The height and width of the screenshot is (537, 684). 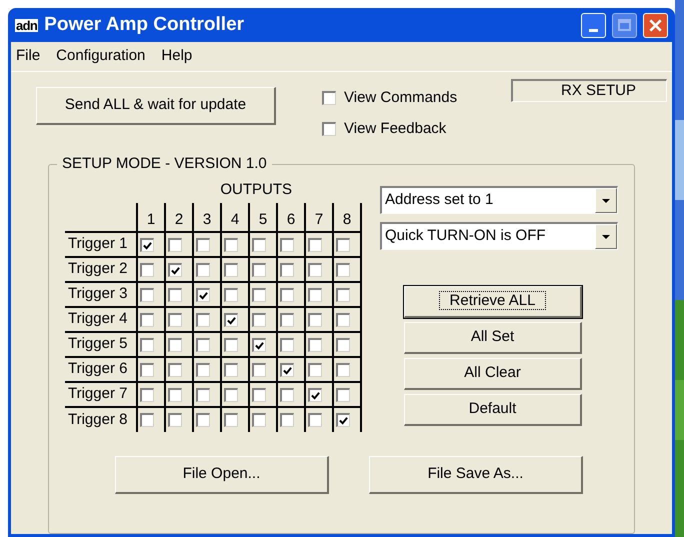 What do you see at coordinates (145, 24) in the screenshot?
I see `window-title: Power Amp Controller` at bounding box center [145, 24].